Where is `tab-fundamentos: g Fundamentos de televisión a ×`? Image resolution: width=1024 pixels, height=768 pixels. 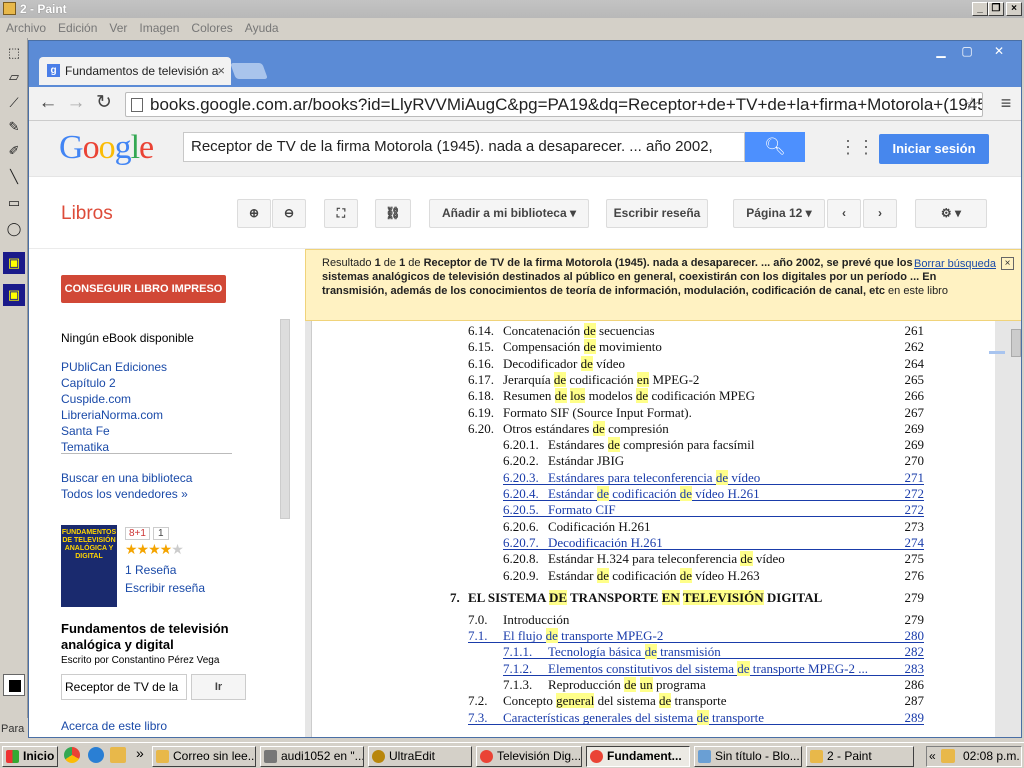
tab-fundamentos: g Fundamentos de televisión a × is located at coordinates (135, 71).